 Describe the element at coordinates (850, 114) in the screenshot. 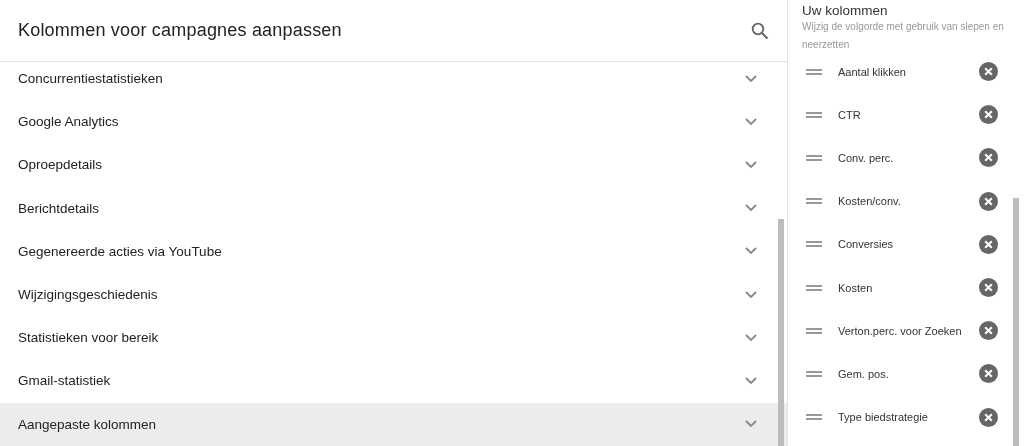

I see `column-name: CTR` at that location.